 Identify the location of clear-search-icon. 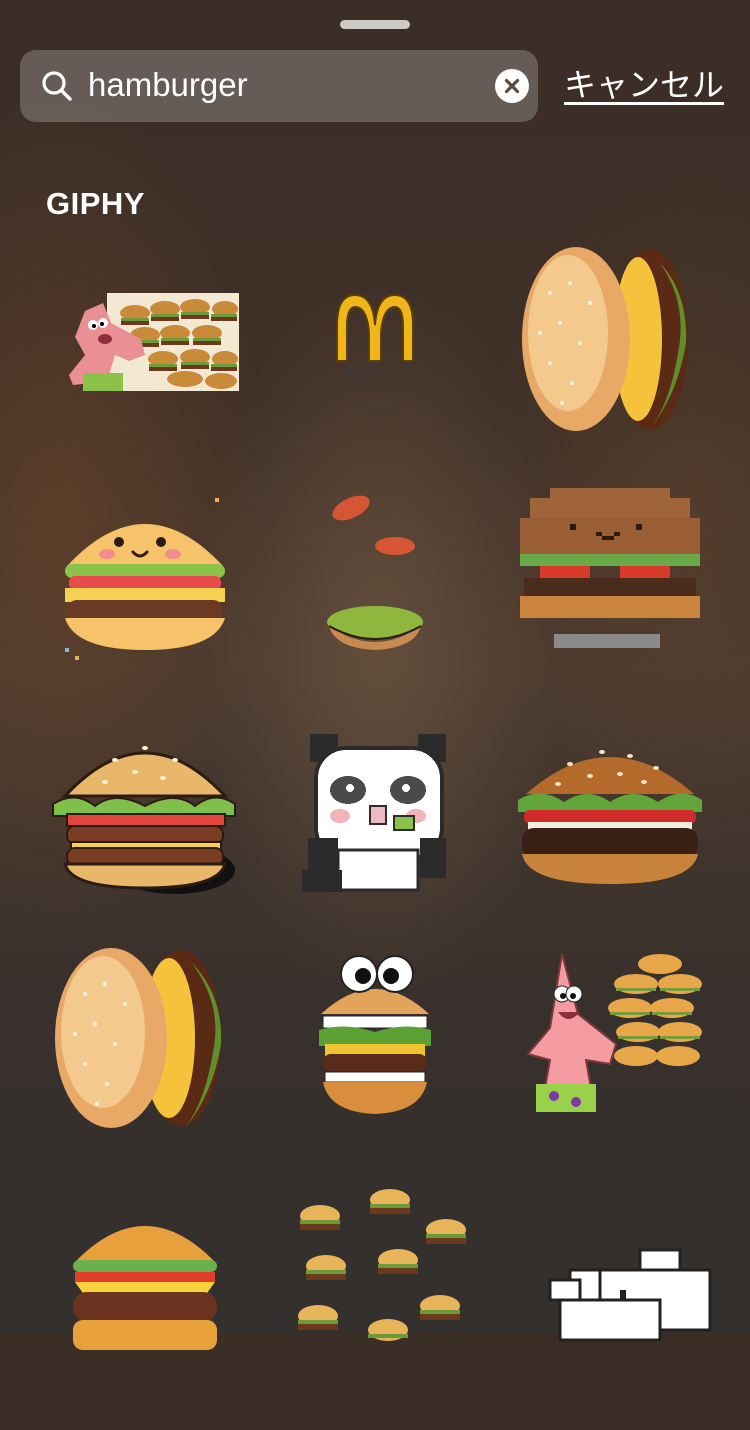
(512, 86).